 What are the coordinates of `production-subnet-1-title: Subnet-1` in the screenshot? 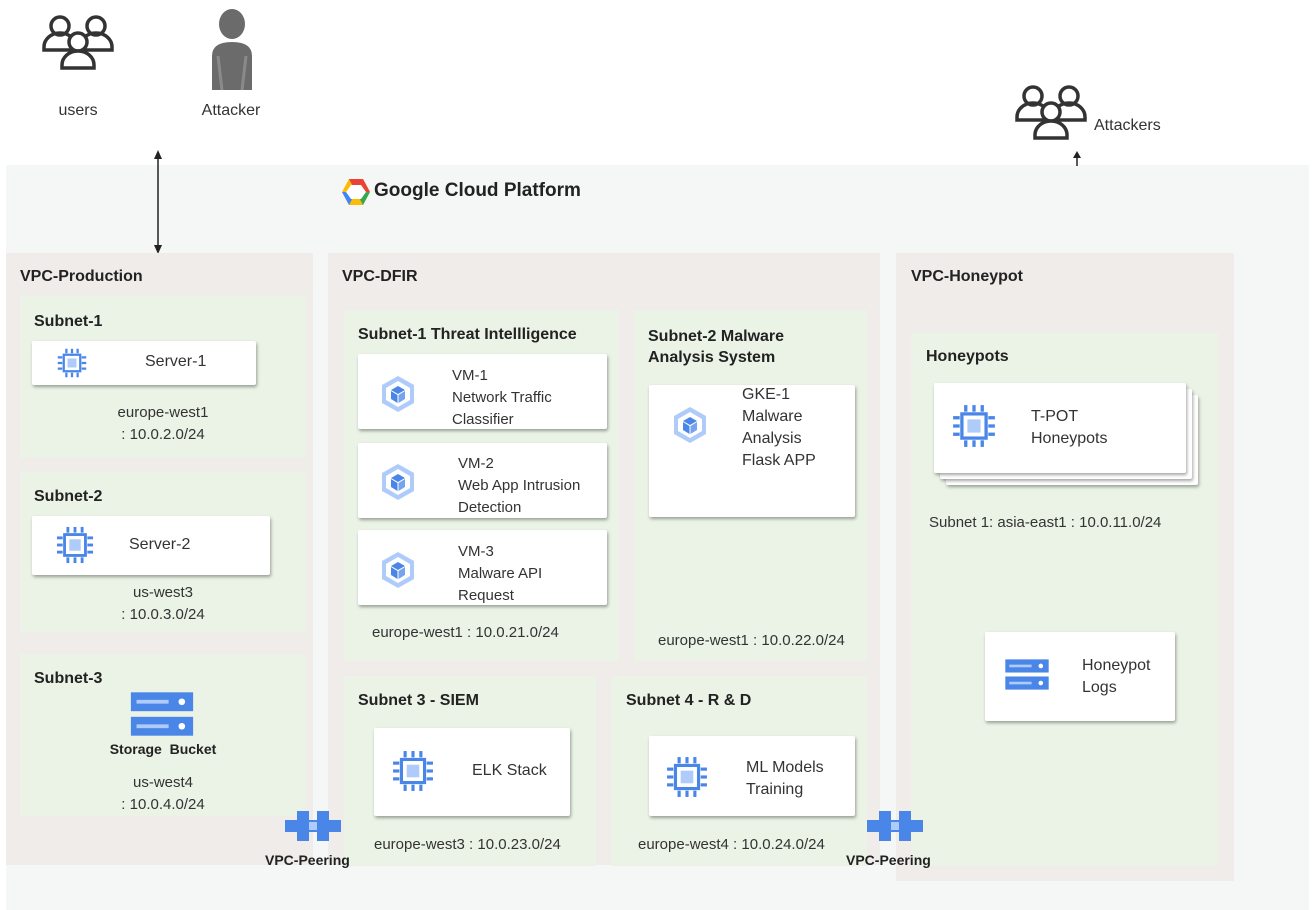 It's located at (68, 321).